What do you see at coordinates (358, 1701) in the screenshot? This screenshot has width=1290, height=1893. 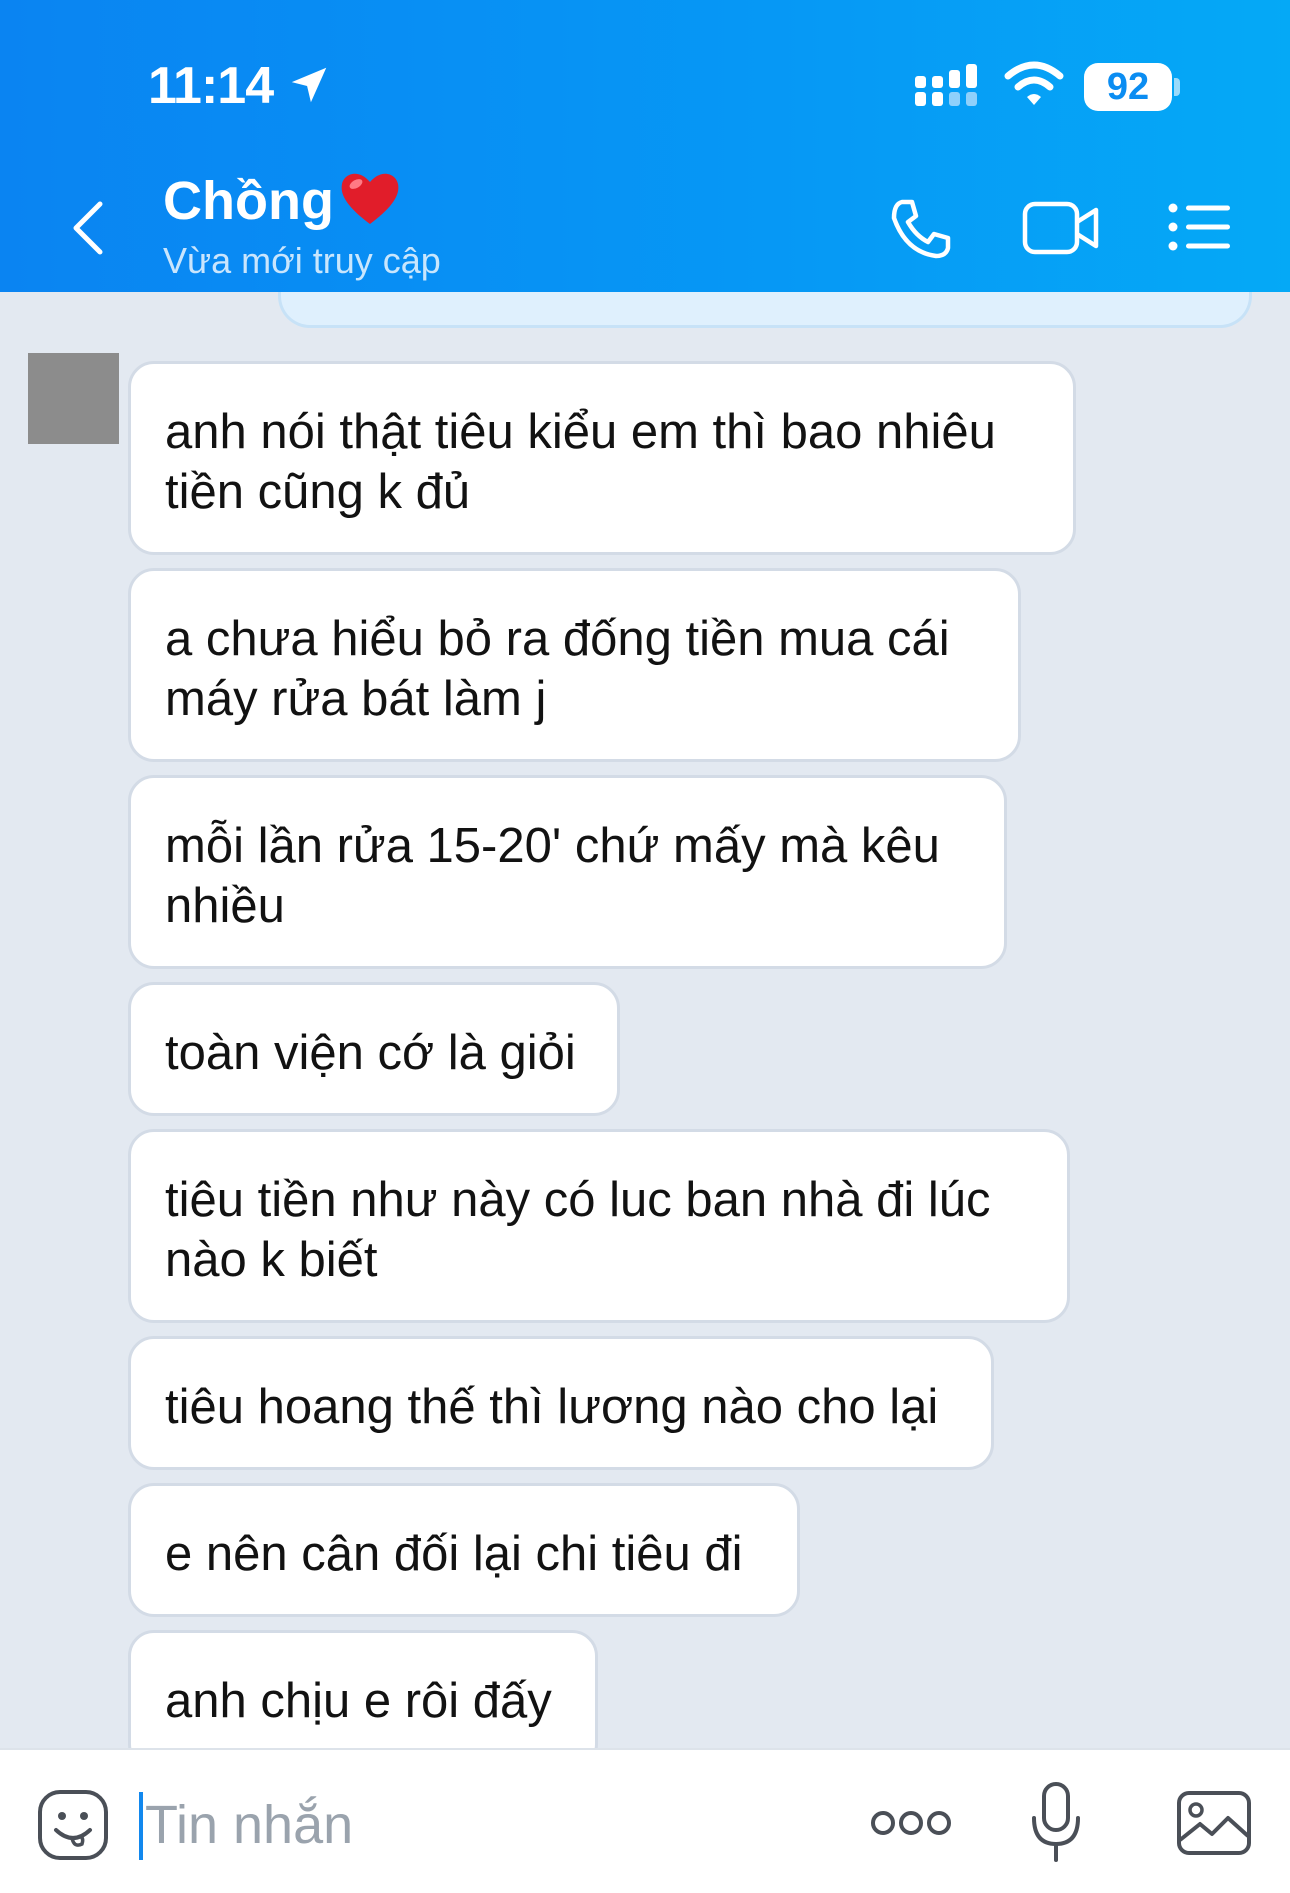 I see `message-text: anh chịu e rôi đấy` at bounding box center [358, 1701].